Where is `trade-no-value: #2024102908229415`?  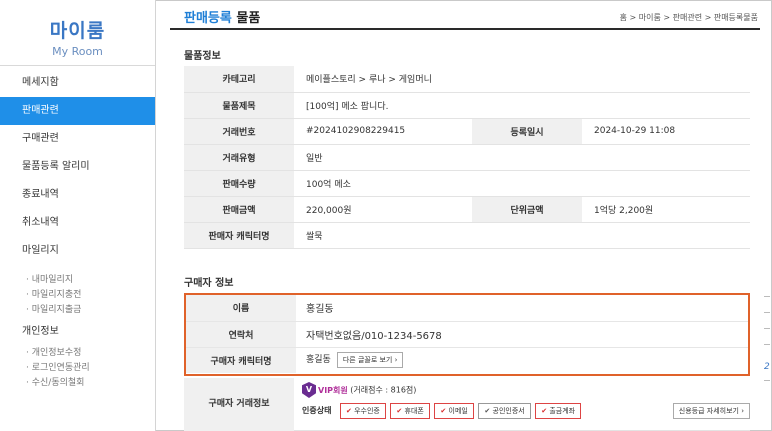 trade-no-value: #2024102908229415 is located at coordinates (383, 131).